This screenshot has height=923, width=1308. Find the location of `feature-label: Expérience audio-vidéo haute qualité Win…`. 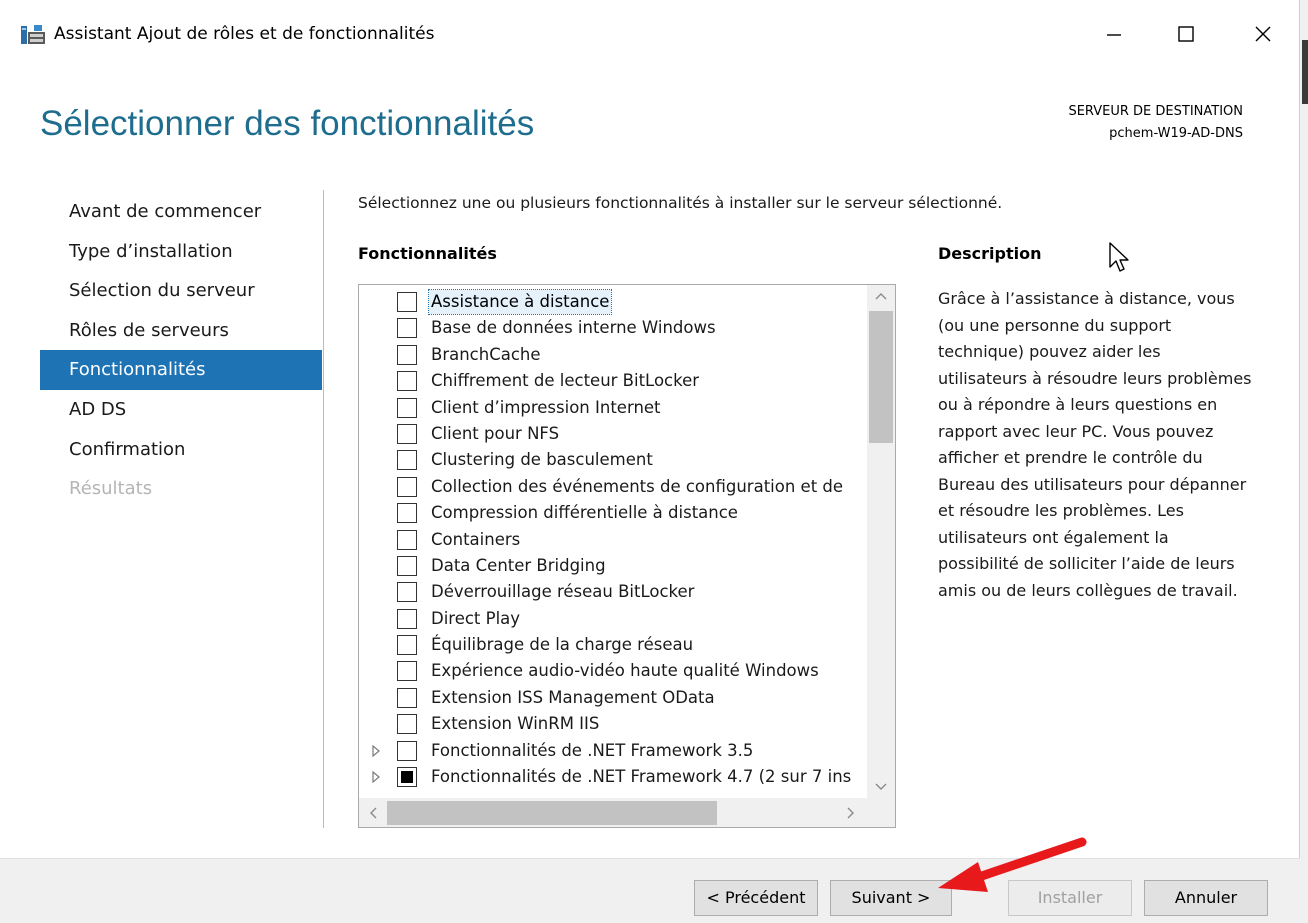

feature-label: Expérience audio-vidéo haute qualité Win… is located at coordinates (625, 671).